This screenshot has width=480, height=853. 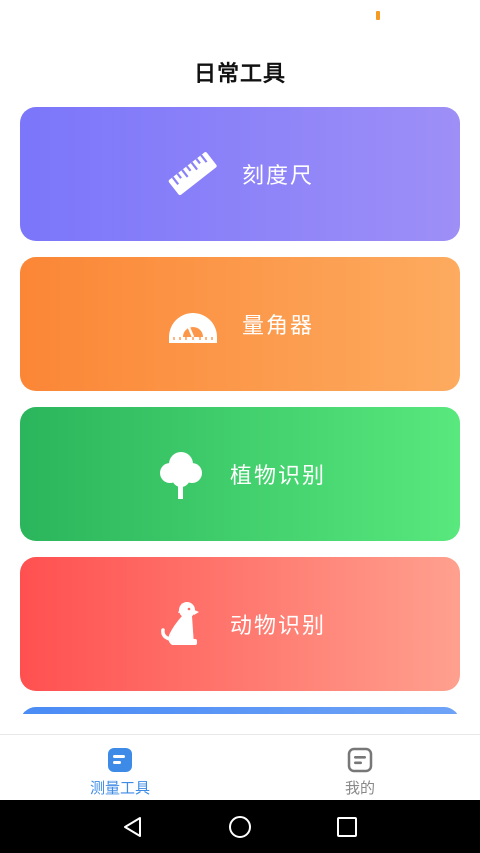 I want to click on tab-mine: 我的, so click(x=360, y=767).